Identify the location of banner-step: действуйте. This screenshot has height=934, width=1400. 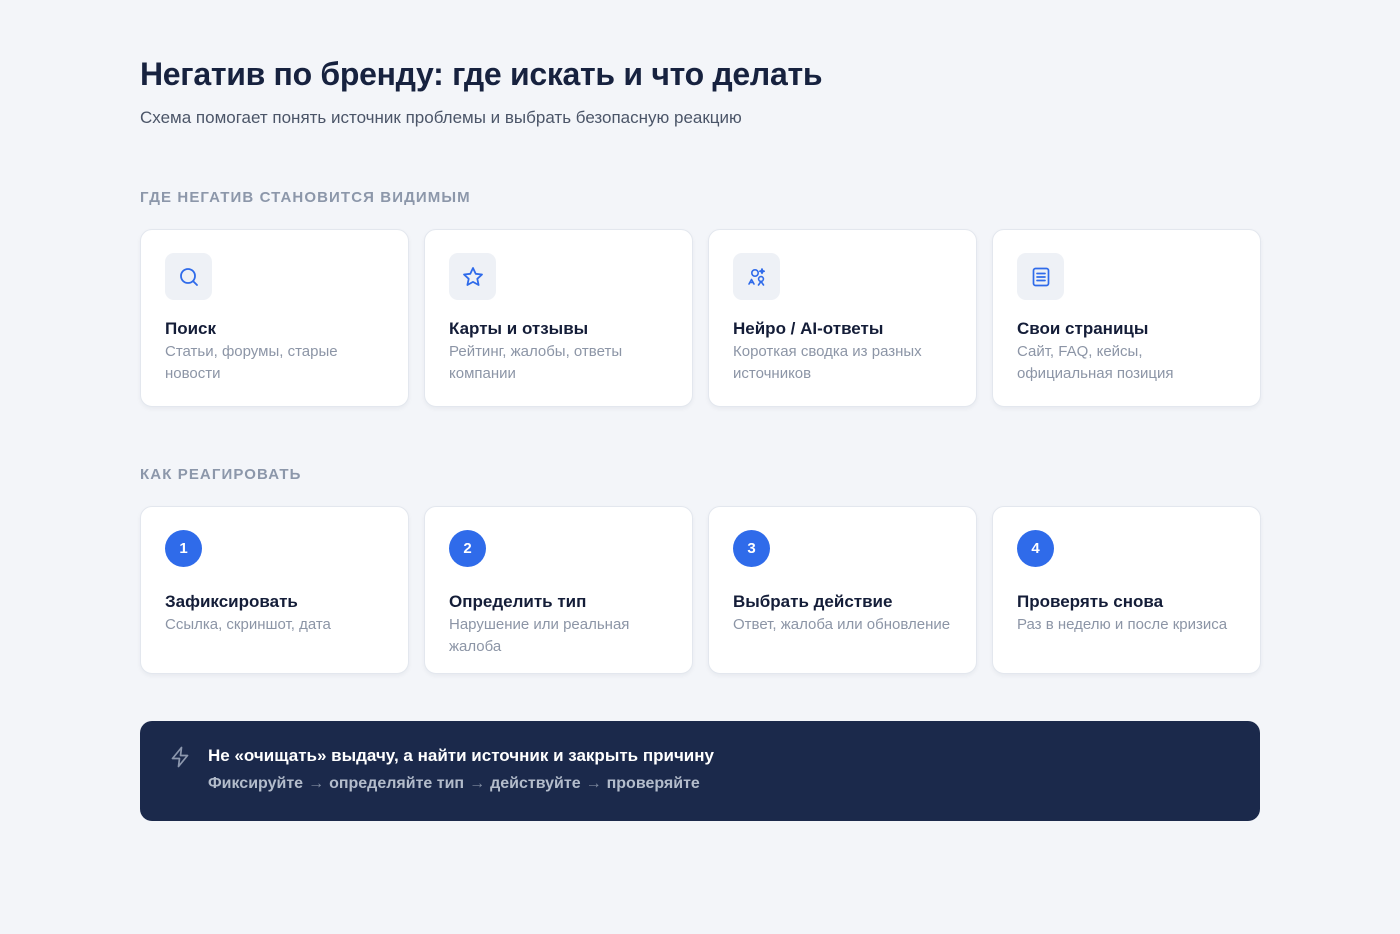
(535, 783).